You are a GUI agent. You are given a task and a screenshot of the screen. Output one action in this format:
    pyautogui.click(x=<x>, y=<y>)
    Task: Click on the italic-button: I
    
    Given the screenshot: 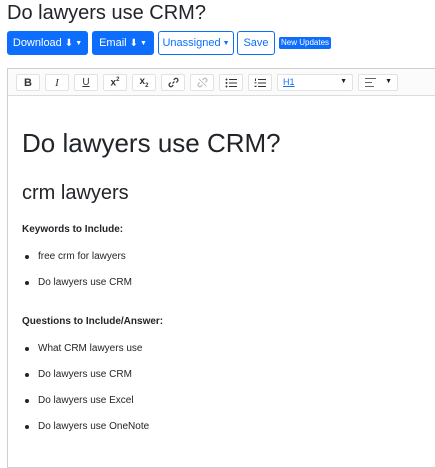 What is the action you would take?
    pyautogui.click(x=57, y=82)
    